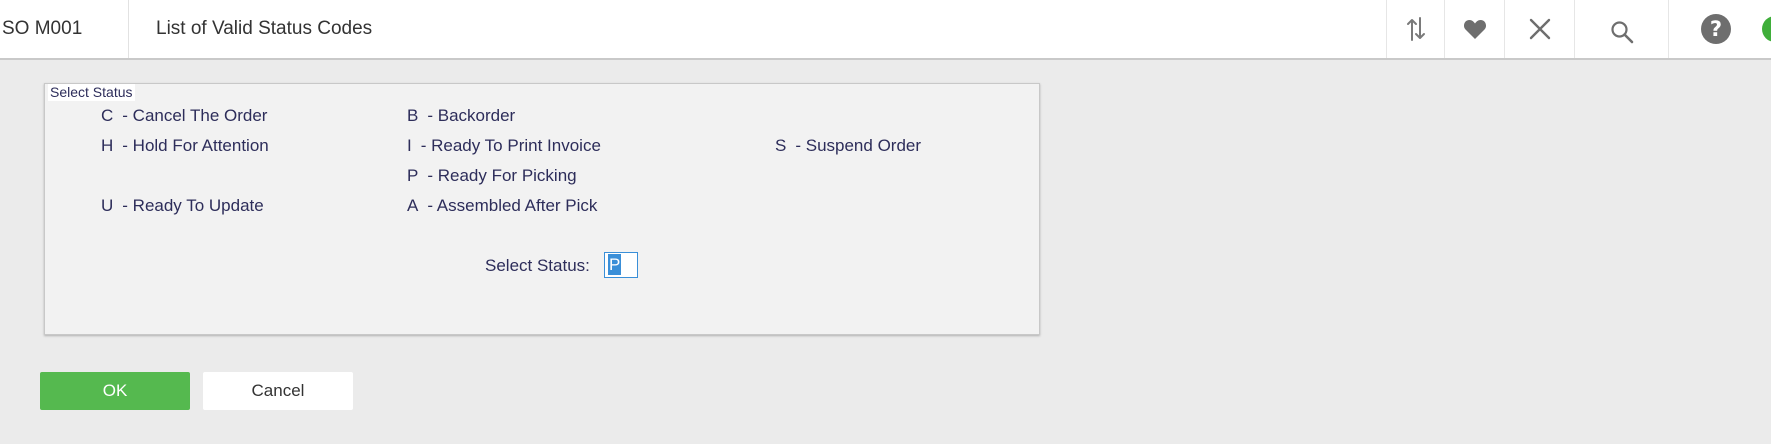 The height and width of the screenshot is (446, 1771). I want to click on status-code-item: U - Ready To Update, so click(182, 206).